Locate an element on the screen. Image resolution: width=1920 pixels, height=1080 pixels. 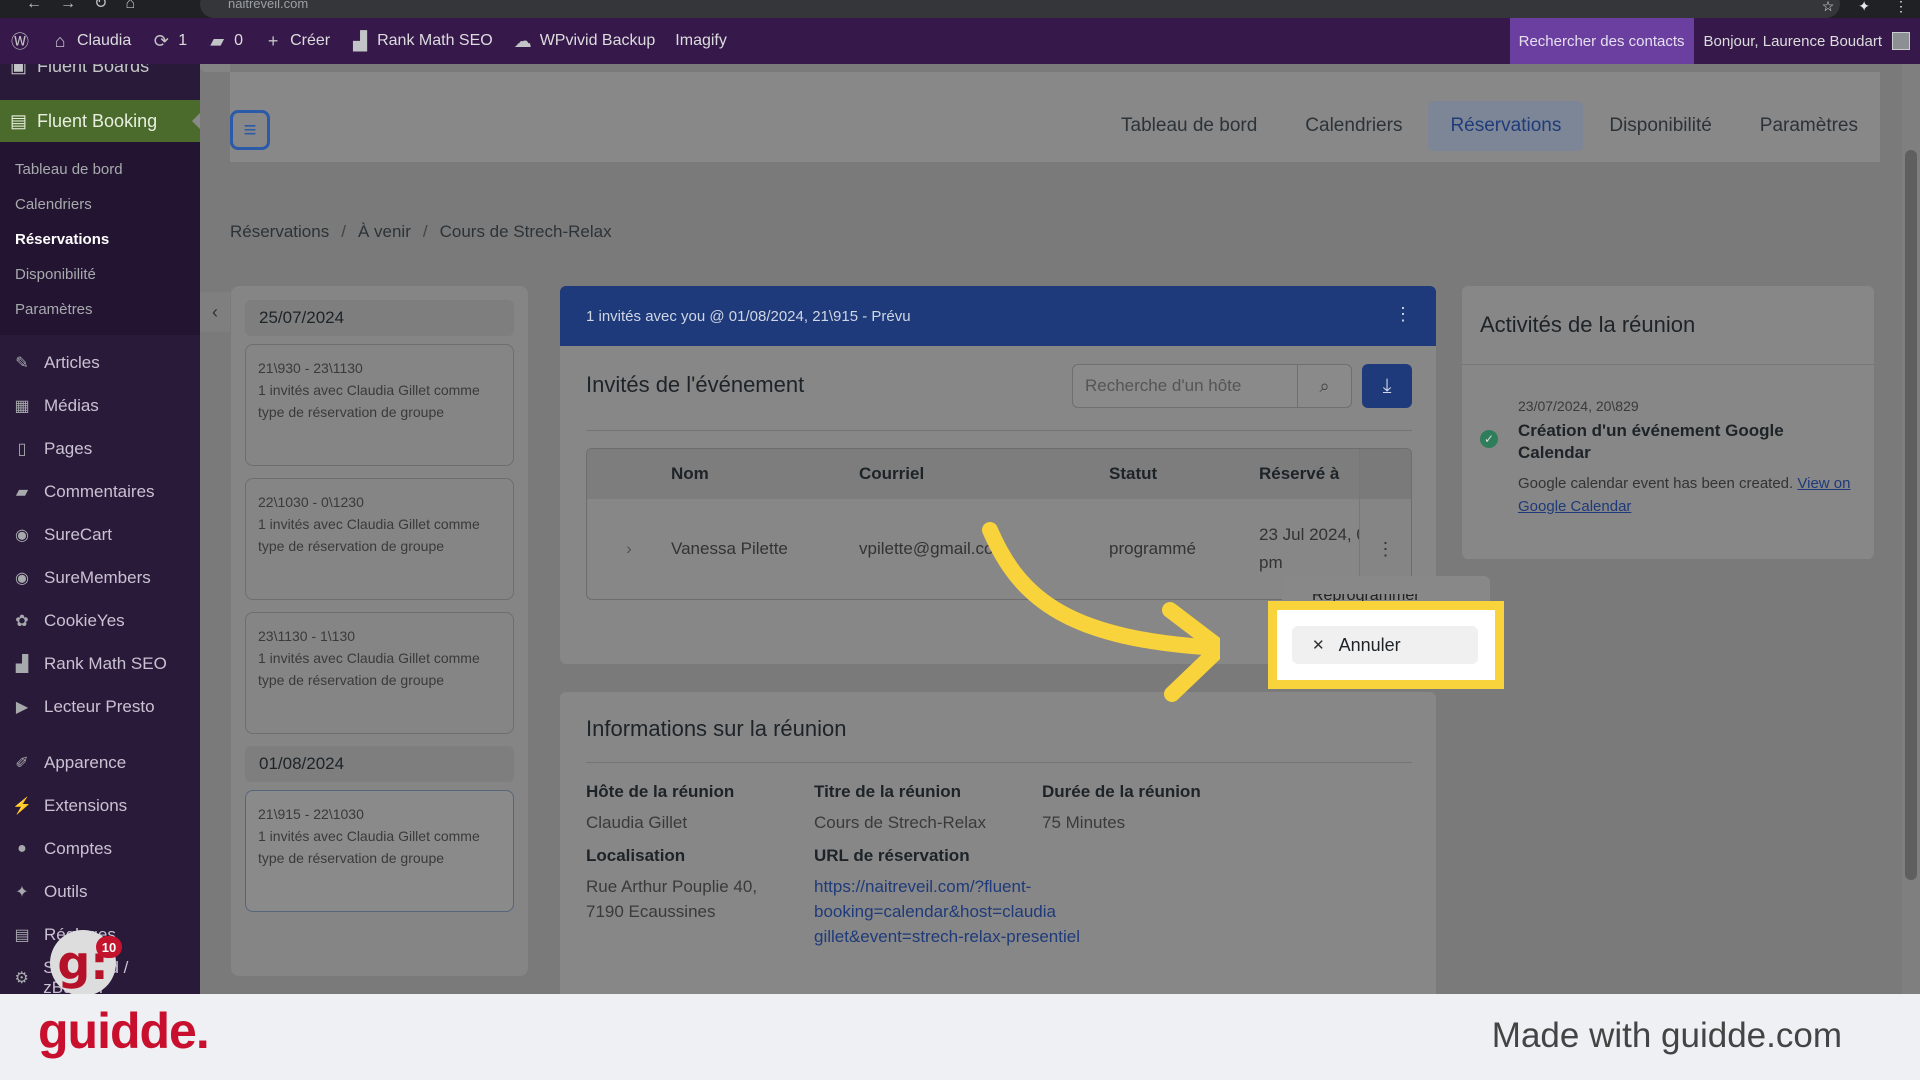
guidde-logo: guidde. is located at coordinates (124, 1031).